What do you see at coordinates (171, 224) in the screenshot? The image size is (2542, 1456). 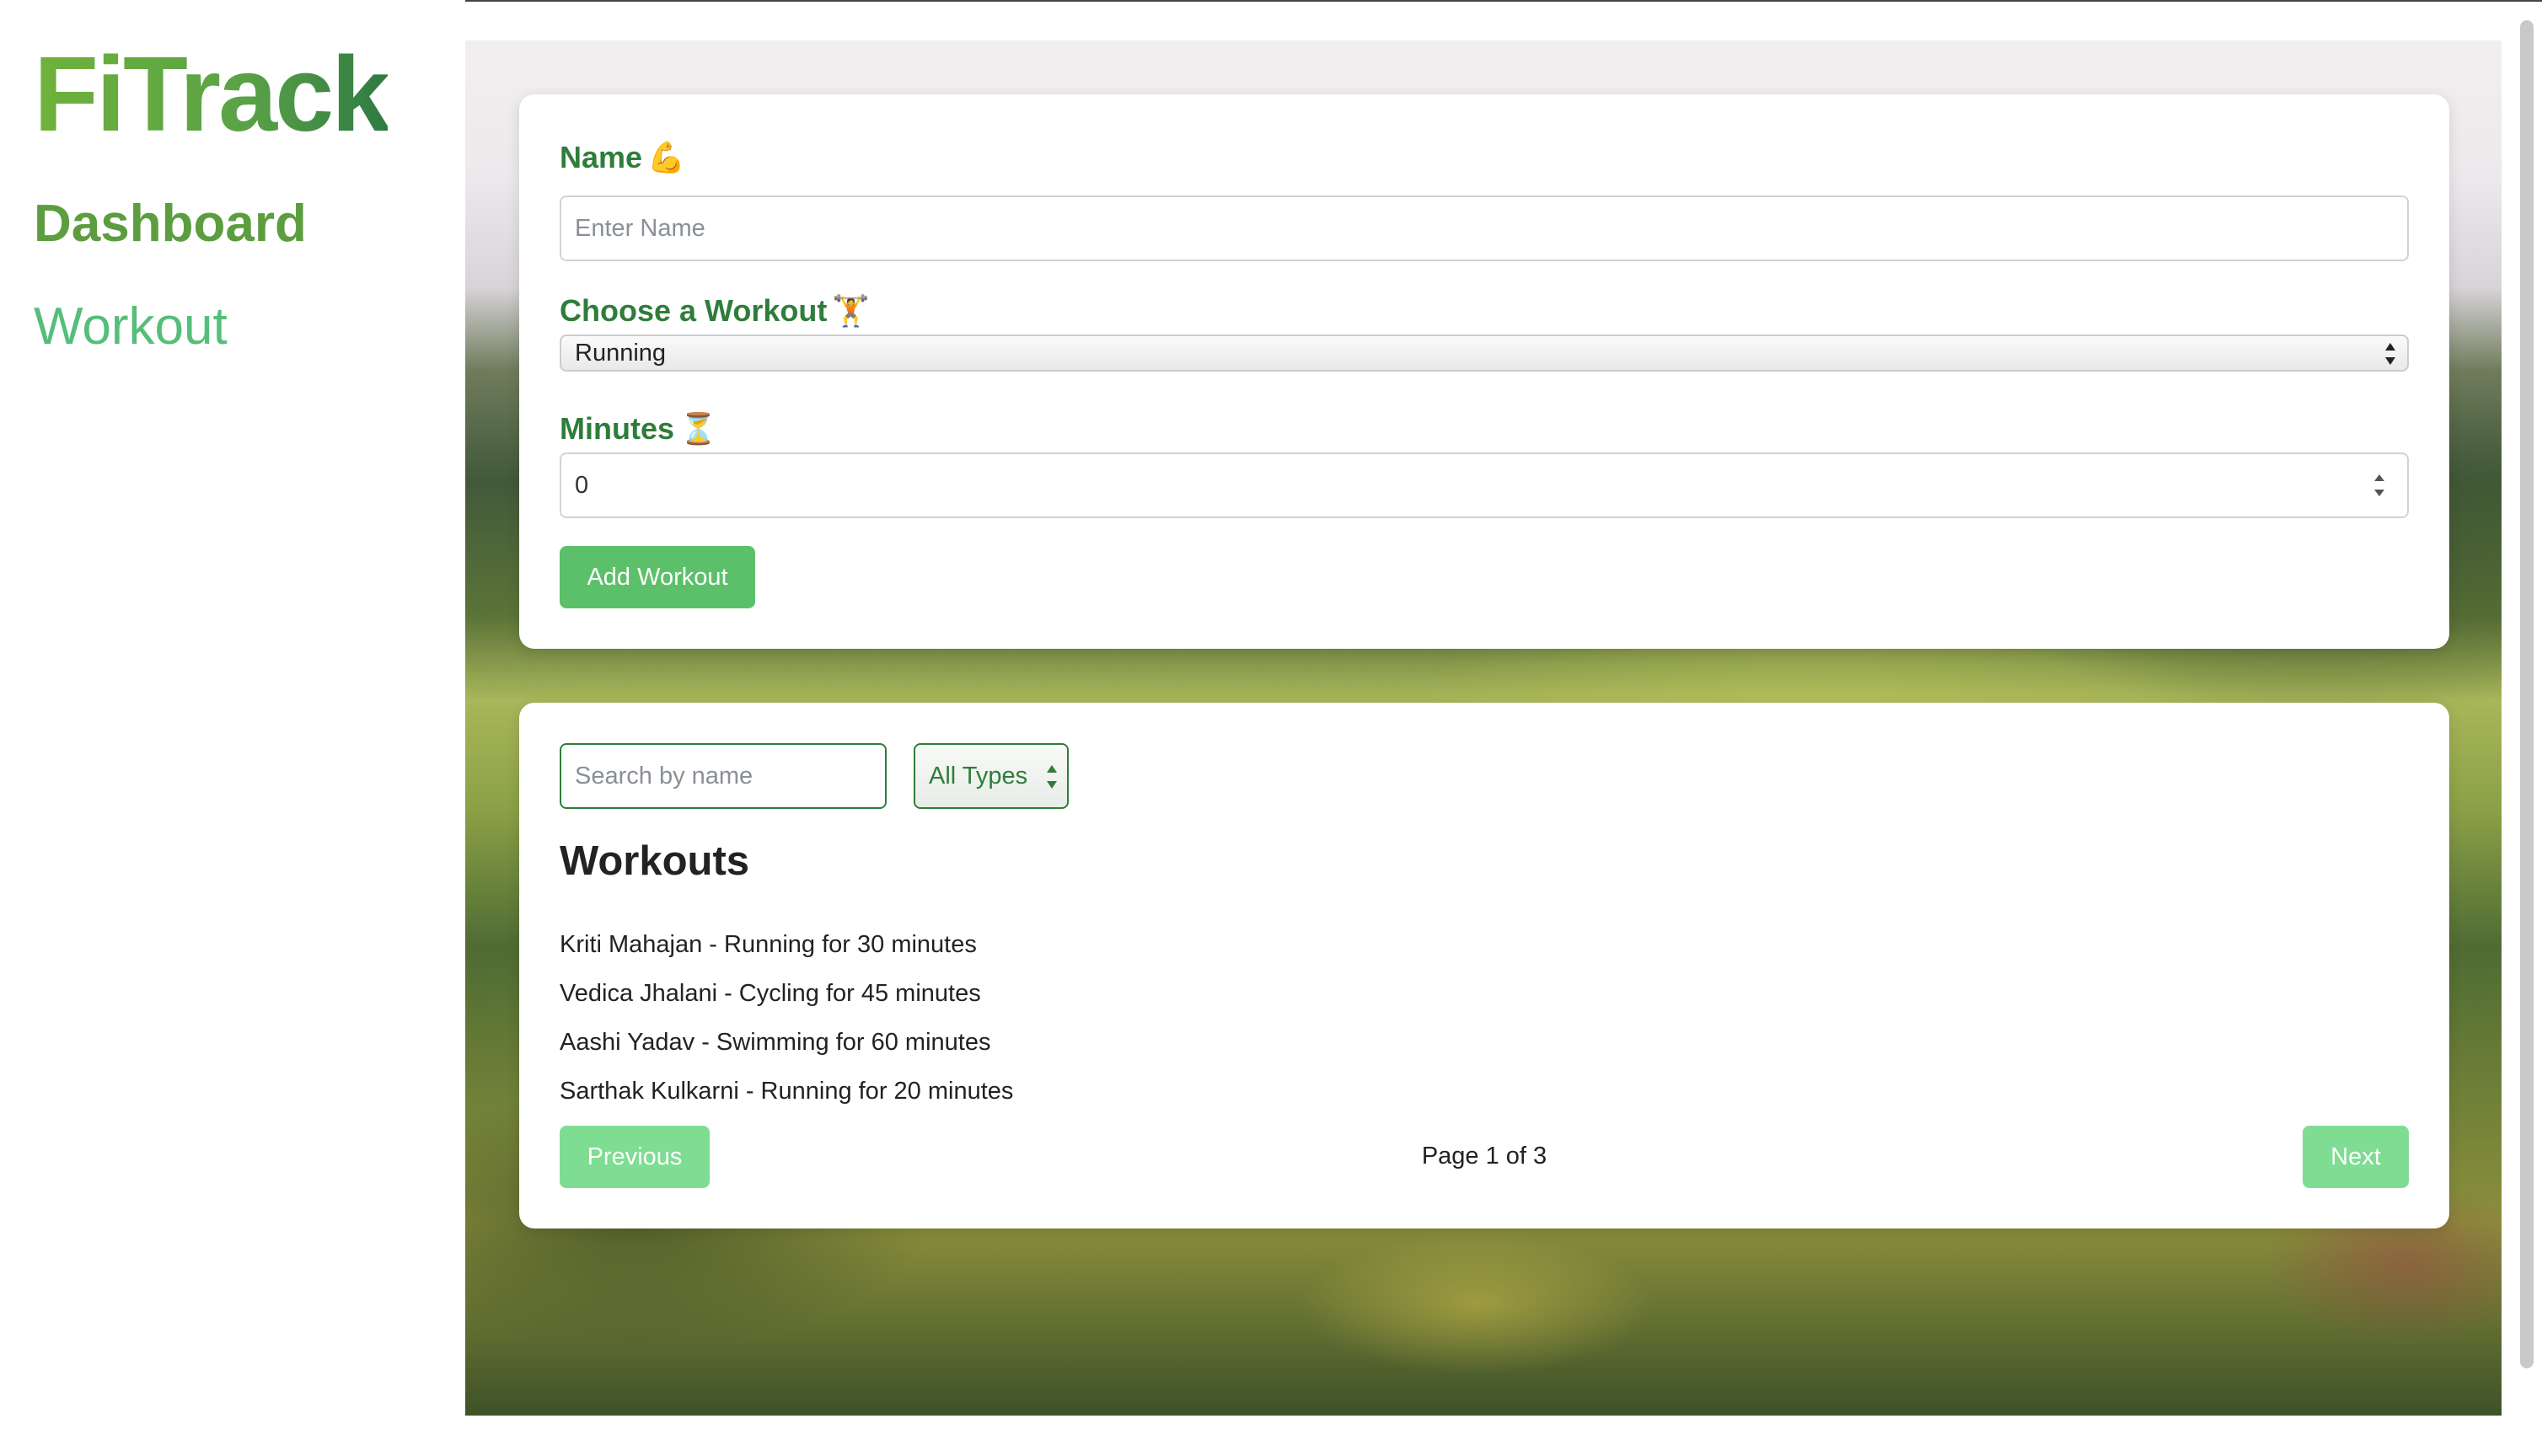 I see `nav-dashboard-link: Dashboard` at bounding box center [171, 224].